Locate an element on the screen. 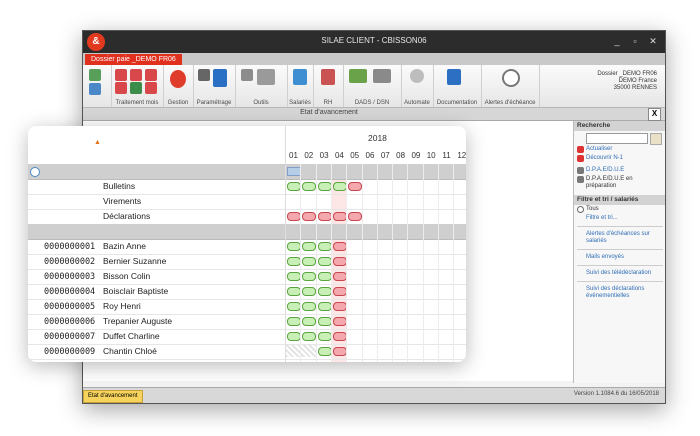  selected-cell is located at coordinates (294, 171).